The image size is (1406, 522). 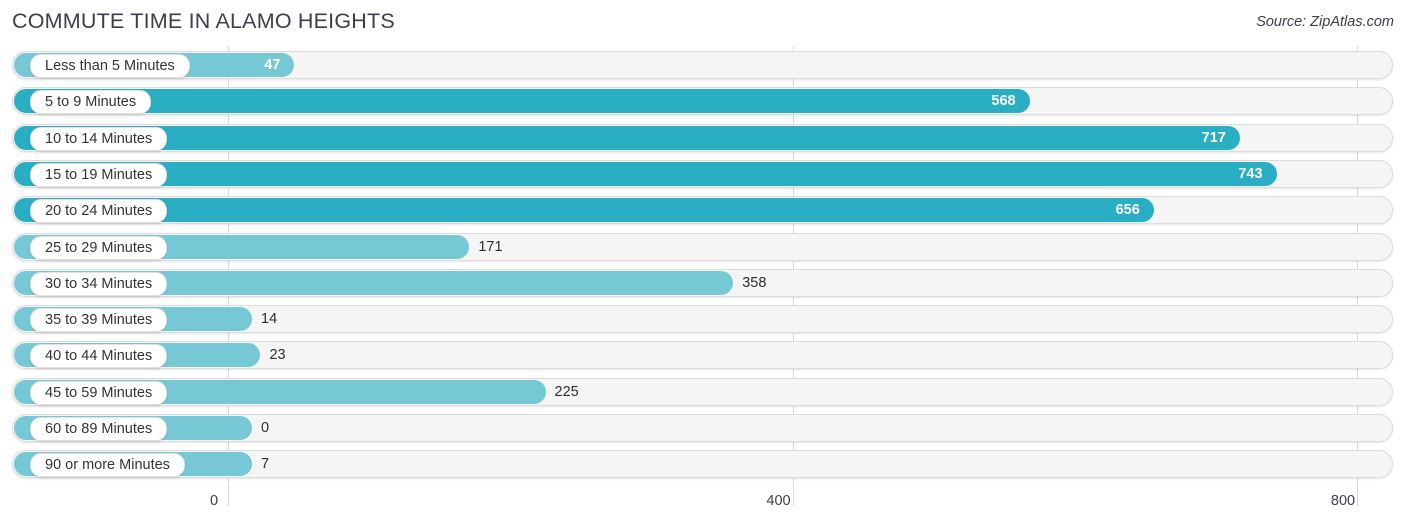 What do you see at coordinates (99, 138) in the screenshot?
I see `bar-category-label: 10 to 14 Minutes` at bounding box center [99, 138].